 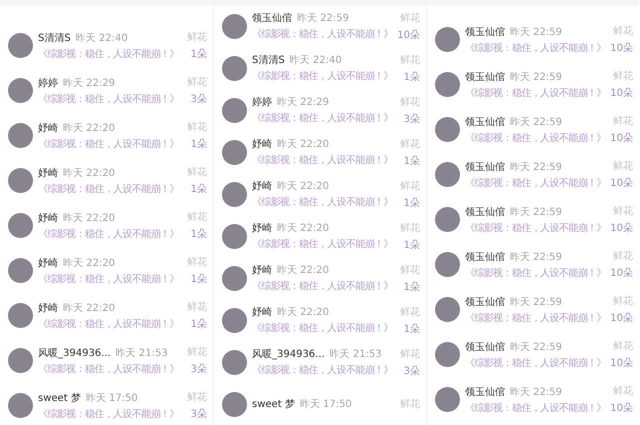 What do you see at coordinates (268, 60) in the screenshot?
I see `user-name: S清清S` at bounding box center [268, 60].